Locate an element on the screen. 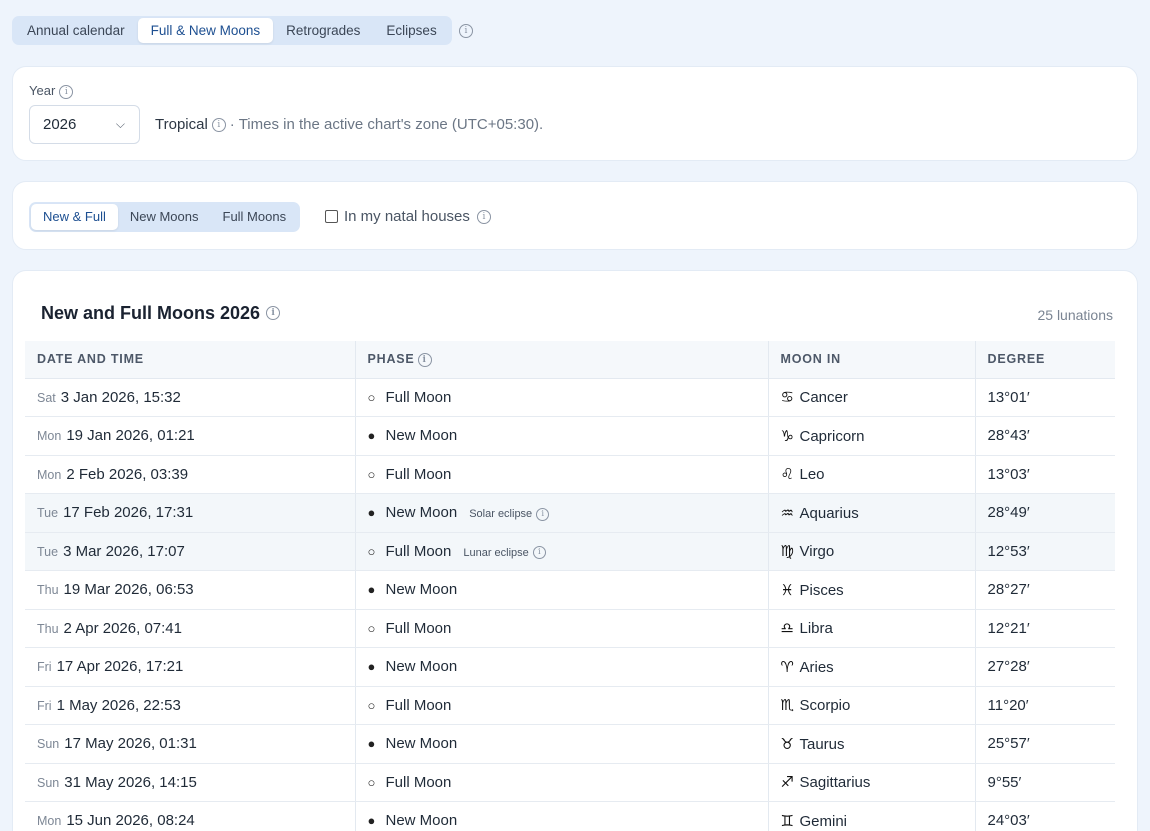 This screenshot has height=831, width=1150. date-time: 3 Jan 2026, 15:32 is located at coordinates (120, 397).